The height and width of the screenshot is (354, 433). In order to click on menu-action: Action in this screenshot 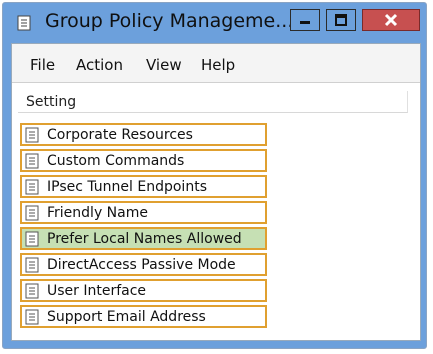, I will do `click(99, 65)`.